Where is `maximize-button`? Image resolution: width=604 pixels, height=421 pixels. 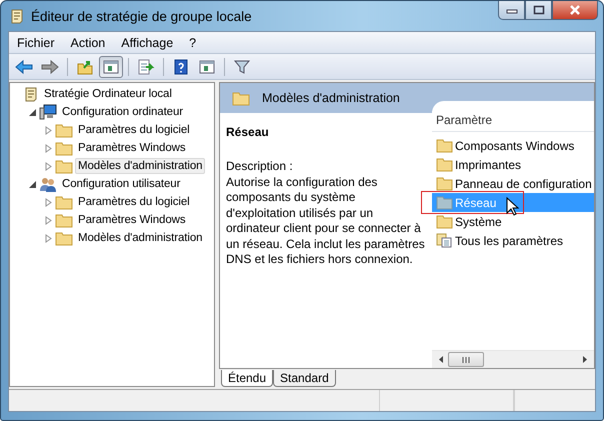 maximize-button is located at coordinates (538, 10).